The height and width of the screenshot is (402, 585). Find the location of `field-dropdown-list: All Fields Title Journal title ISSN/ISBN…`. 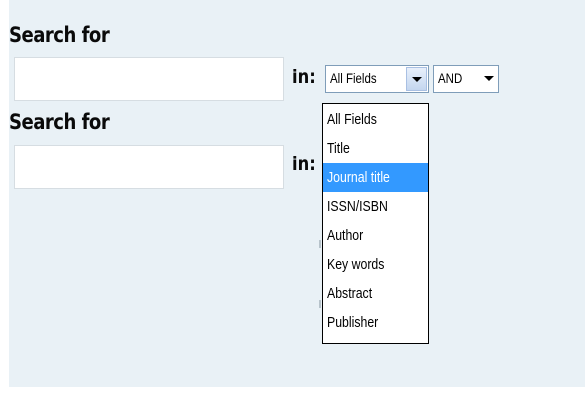

field-dropdown-list: All Fields Title Journal title ISSN/ISBN… is located at coordinates (375, 223).